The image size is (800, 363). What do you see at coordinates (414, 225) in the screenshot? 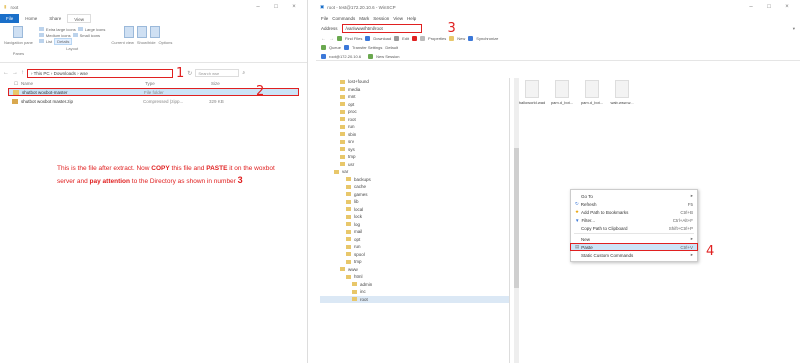
I see `tree-item: log` at bounding box center [414, 225].